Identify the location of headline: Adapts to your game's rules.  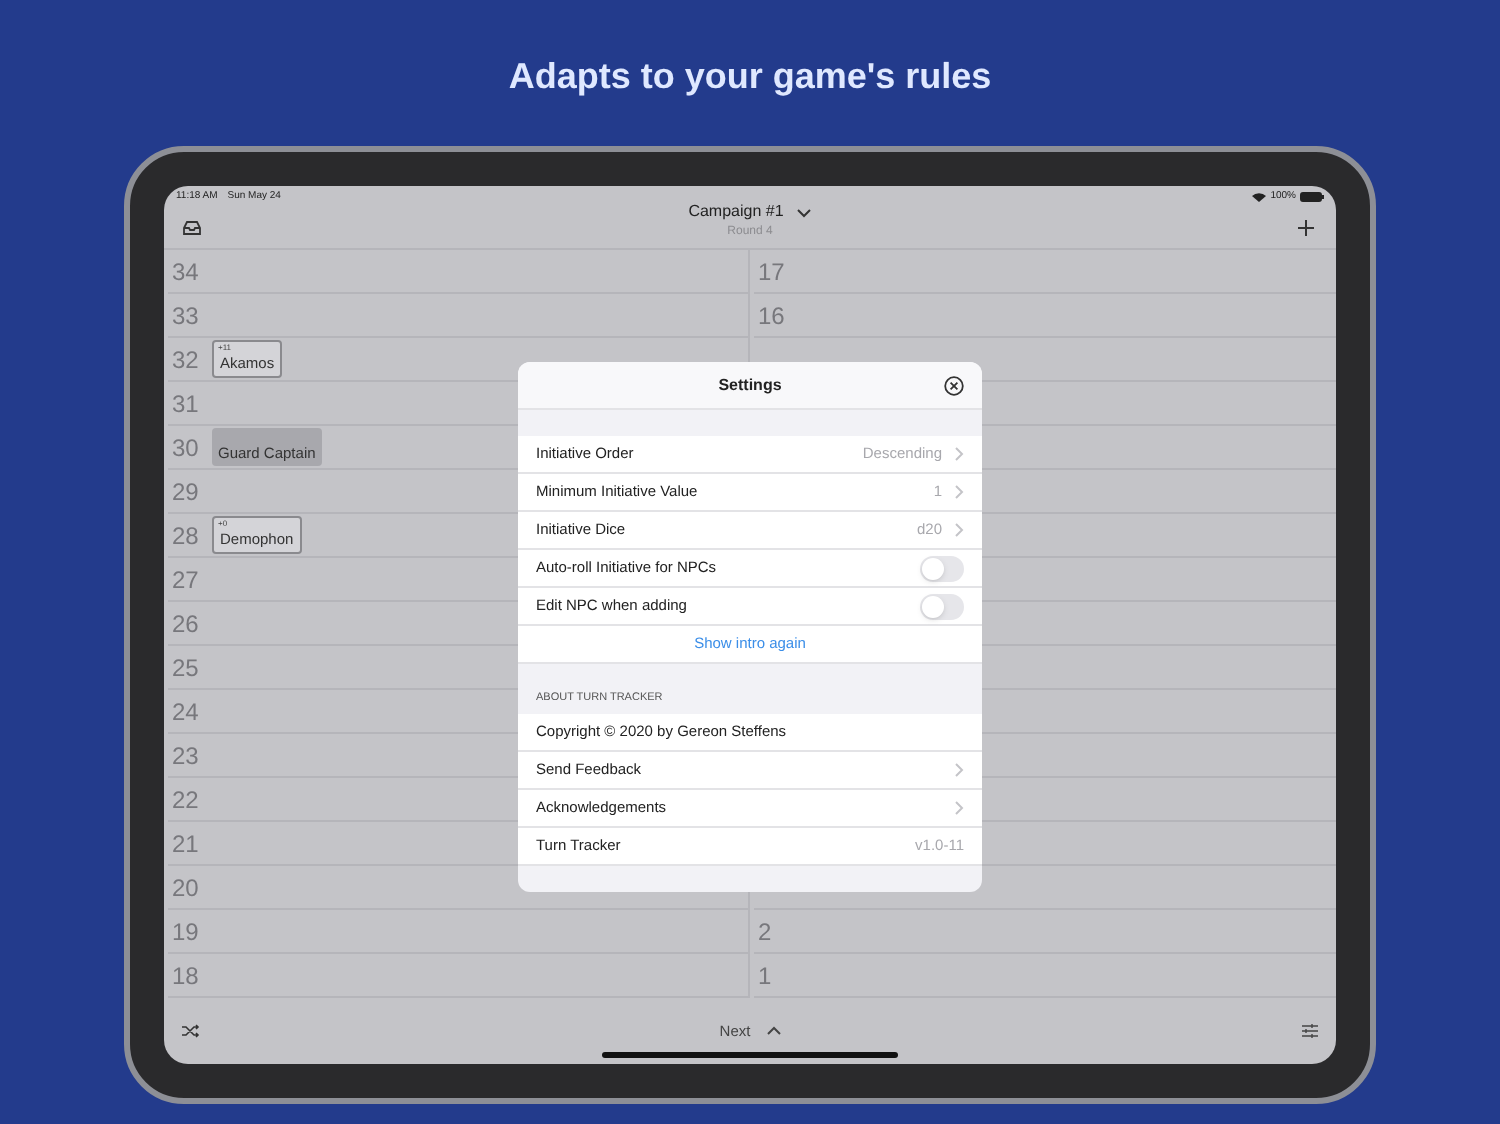
(750, 77).